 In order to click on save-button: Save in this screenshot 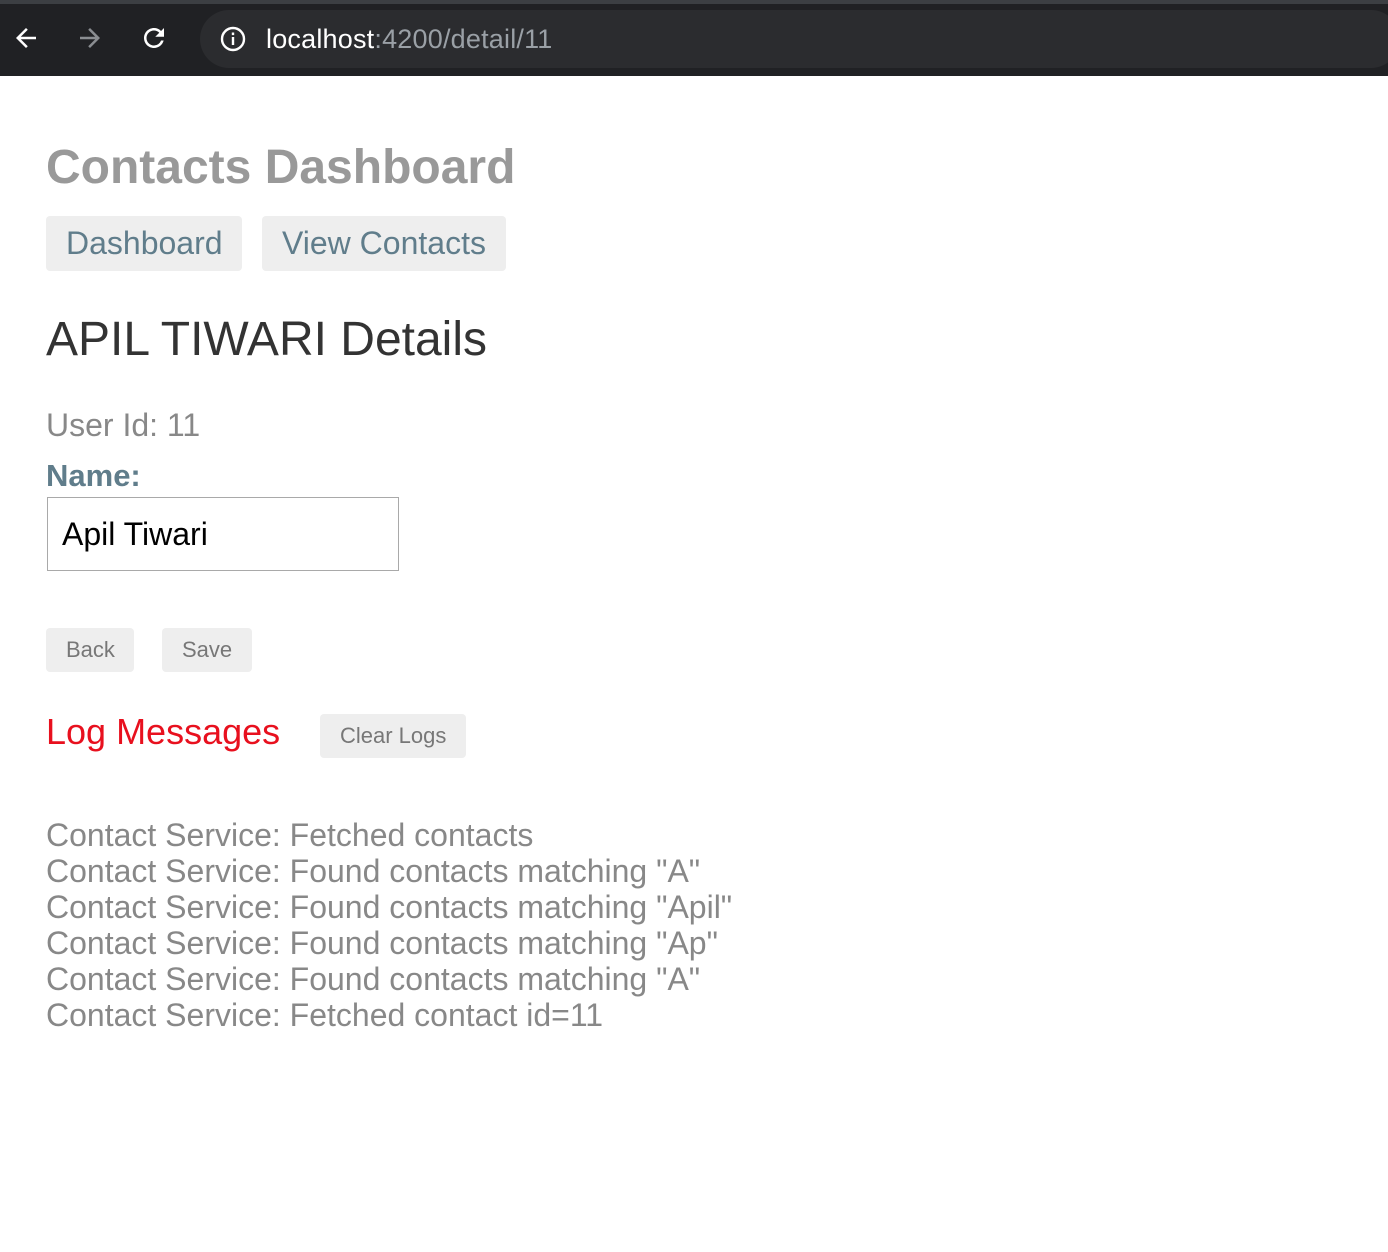, I will do `click(207, 650)`.